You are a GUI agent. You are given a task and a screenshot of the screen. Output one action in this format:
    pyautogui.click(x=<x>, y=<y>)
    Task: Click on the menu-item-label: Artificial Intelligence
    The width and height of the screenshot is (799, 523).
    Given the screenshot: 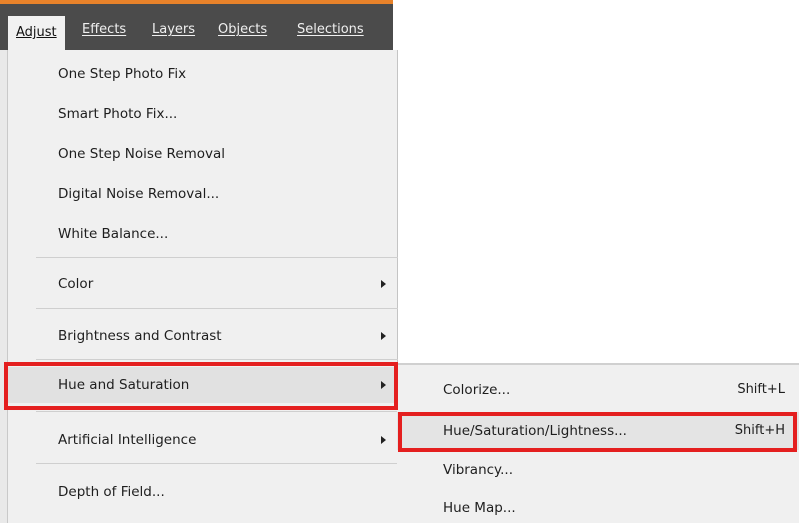 What is the action you would take?
    pyautogui.click(x=127, y=440)
    